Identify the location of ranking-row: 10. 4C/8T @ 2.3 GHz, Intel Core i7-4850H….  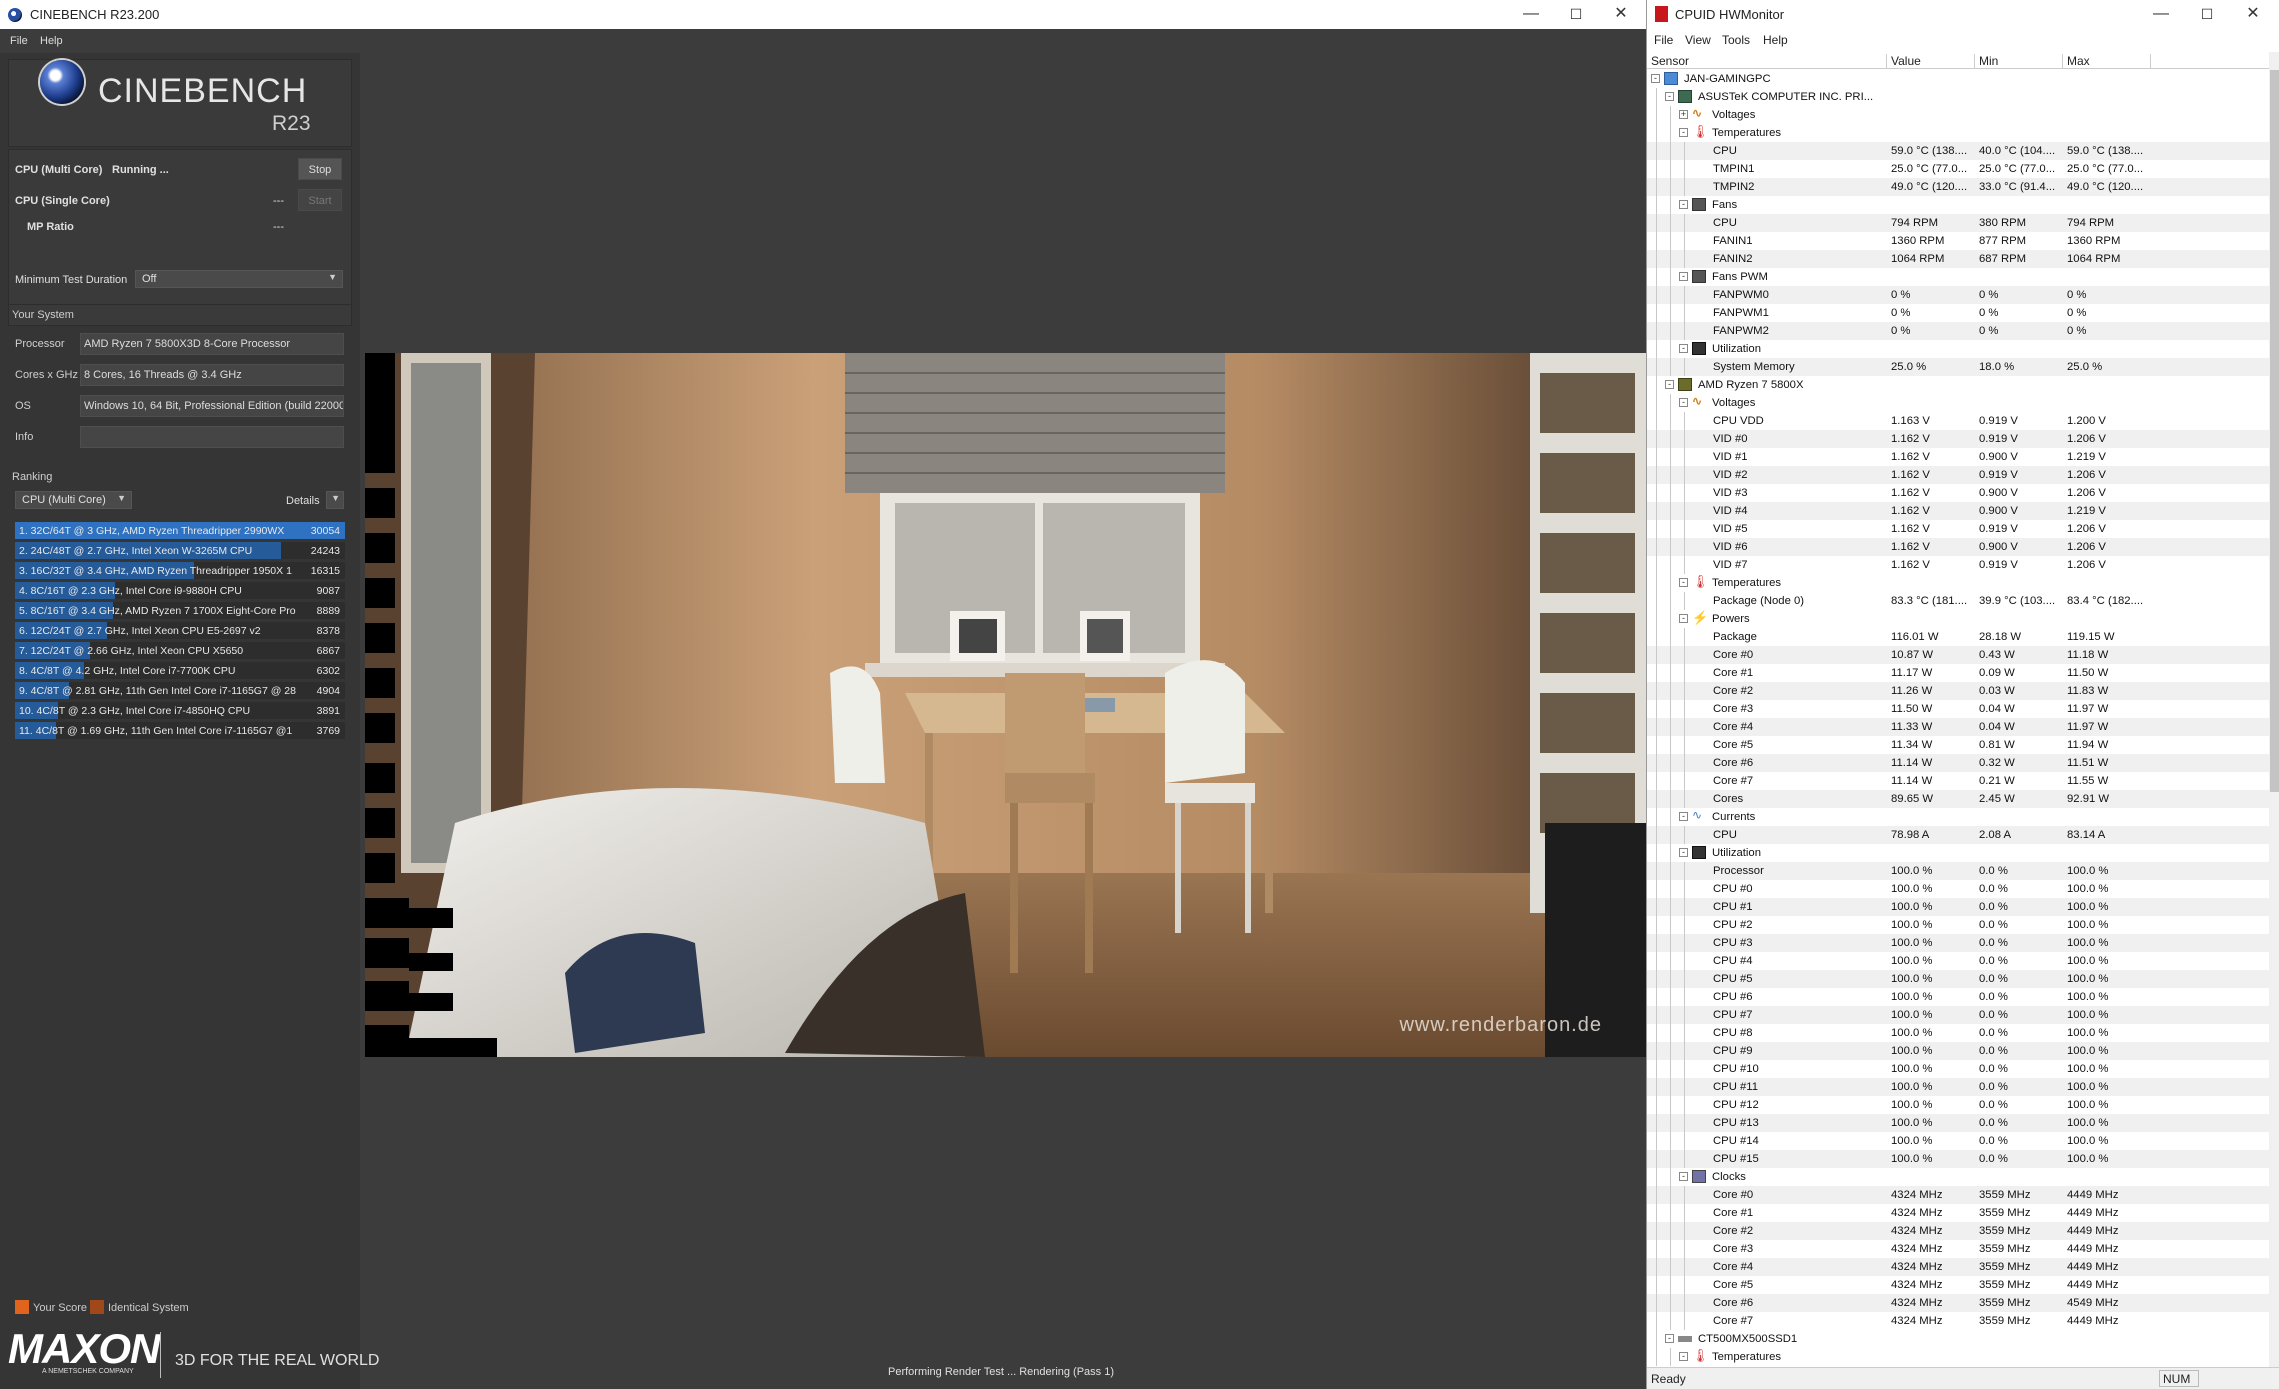
(180, 710).